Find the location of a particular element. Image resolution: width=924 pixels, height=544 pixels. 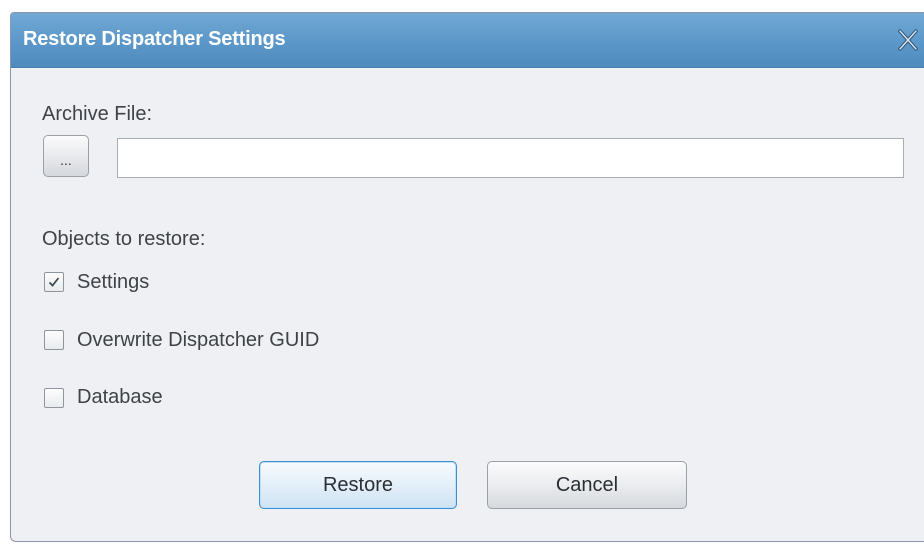

archive-file-input is located at coordinates (510, 158).